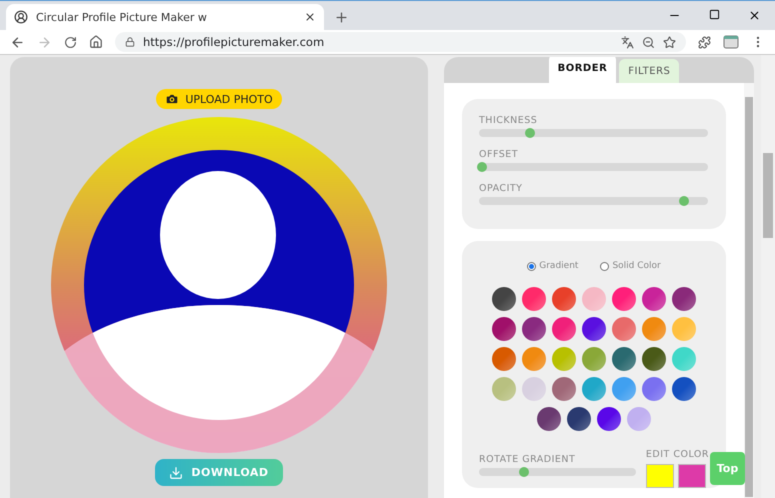 This screenshot has width=775, height=498. Describe the element at coordinates (219, 99) in the screenshot. I see `upload-photo-button: UPLOAD PHOTO` at that location.